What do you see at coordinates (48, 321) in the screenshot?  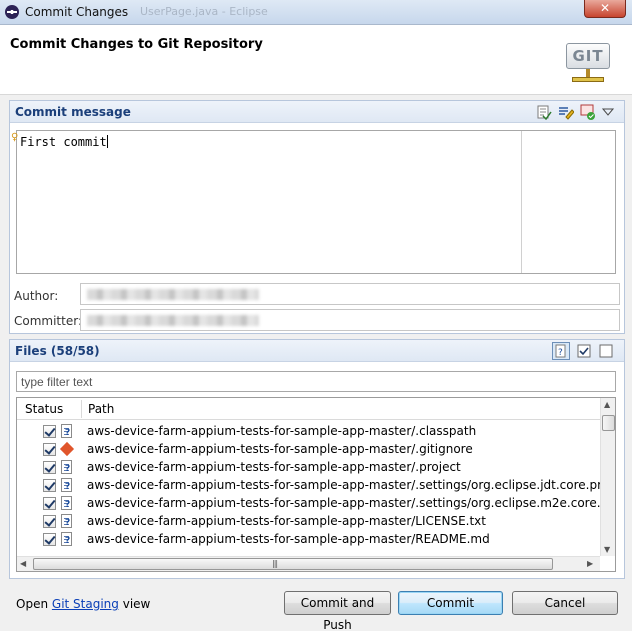 I see `committer-label: Committer:` at bounding box center [48, 321].